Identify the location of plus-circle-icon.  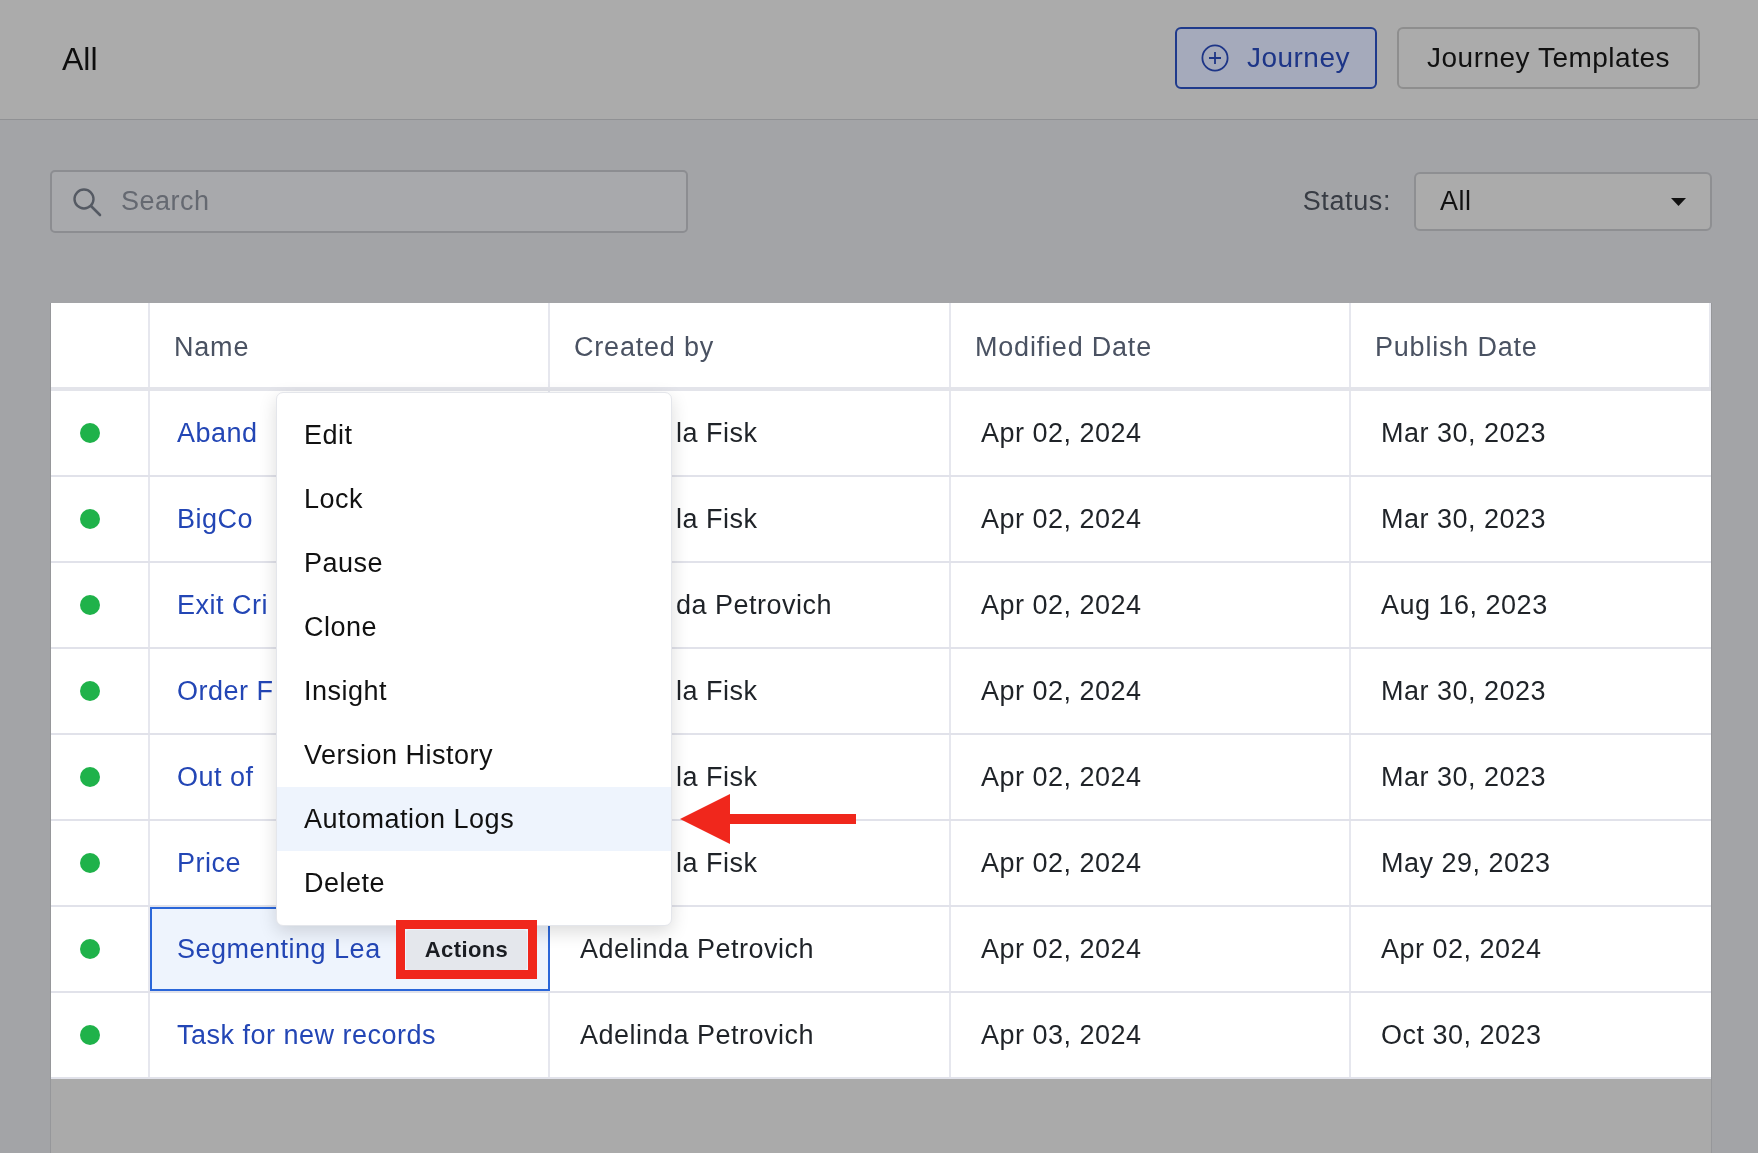
(1214, 58).